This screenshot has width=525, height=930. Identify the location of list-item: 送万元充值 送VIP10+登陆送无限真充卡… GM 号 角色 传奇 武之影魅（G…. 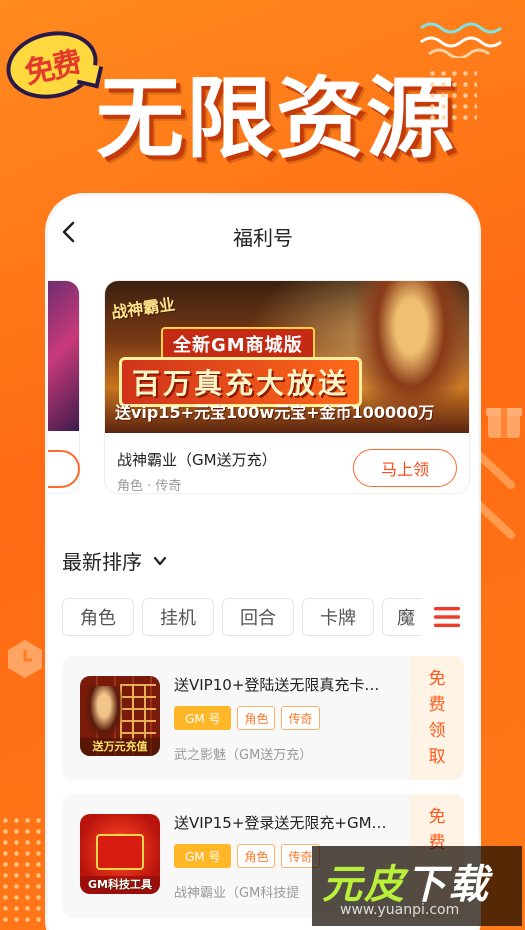
(263, 718).